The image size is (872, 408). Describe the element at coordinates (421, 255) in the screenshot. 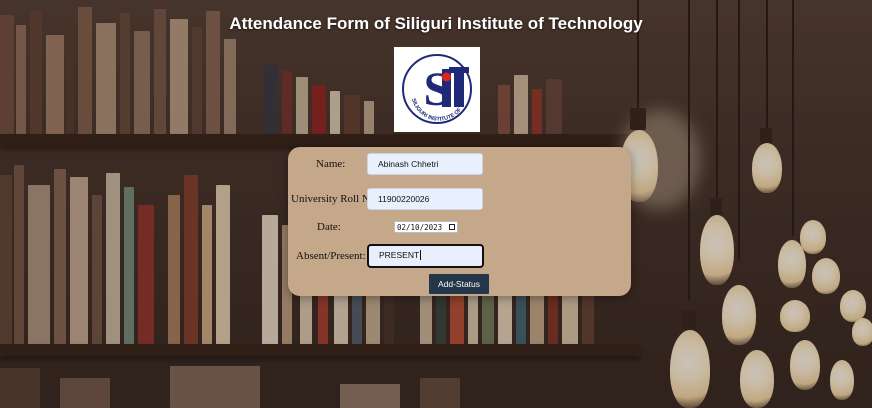

I see `text-cursor` at that location.